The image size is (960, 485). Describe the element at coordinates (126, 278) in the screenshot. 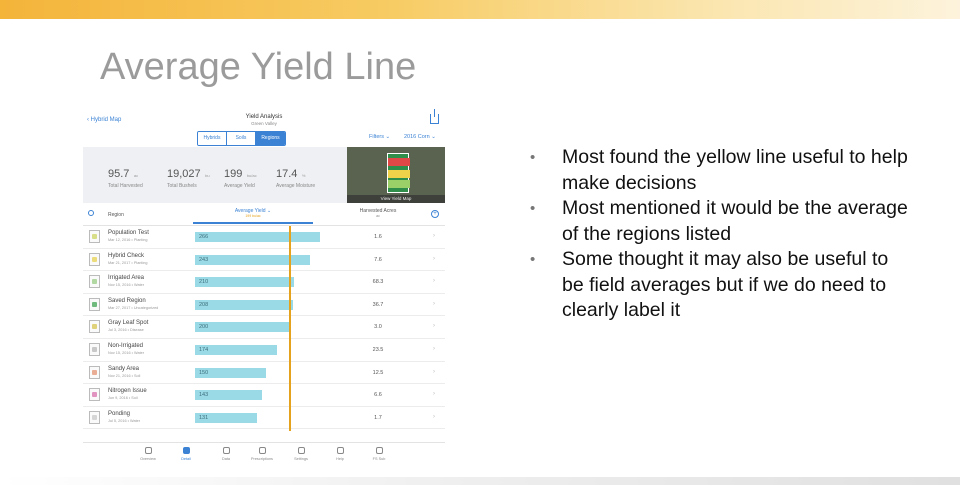

I see `region-name: Irrigated Area` at that location.